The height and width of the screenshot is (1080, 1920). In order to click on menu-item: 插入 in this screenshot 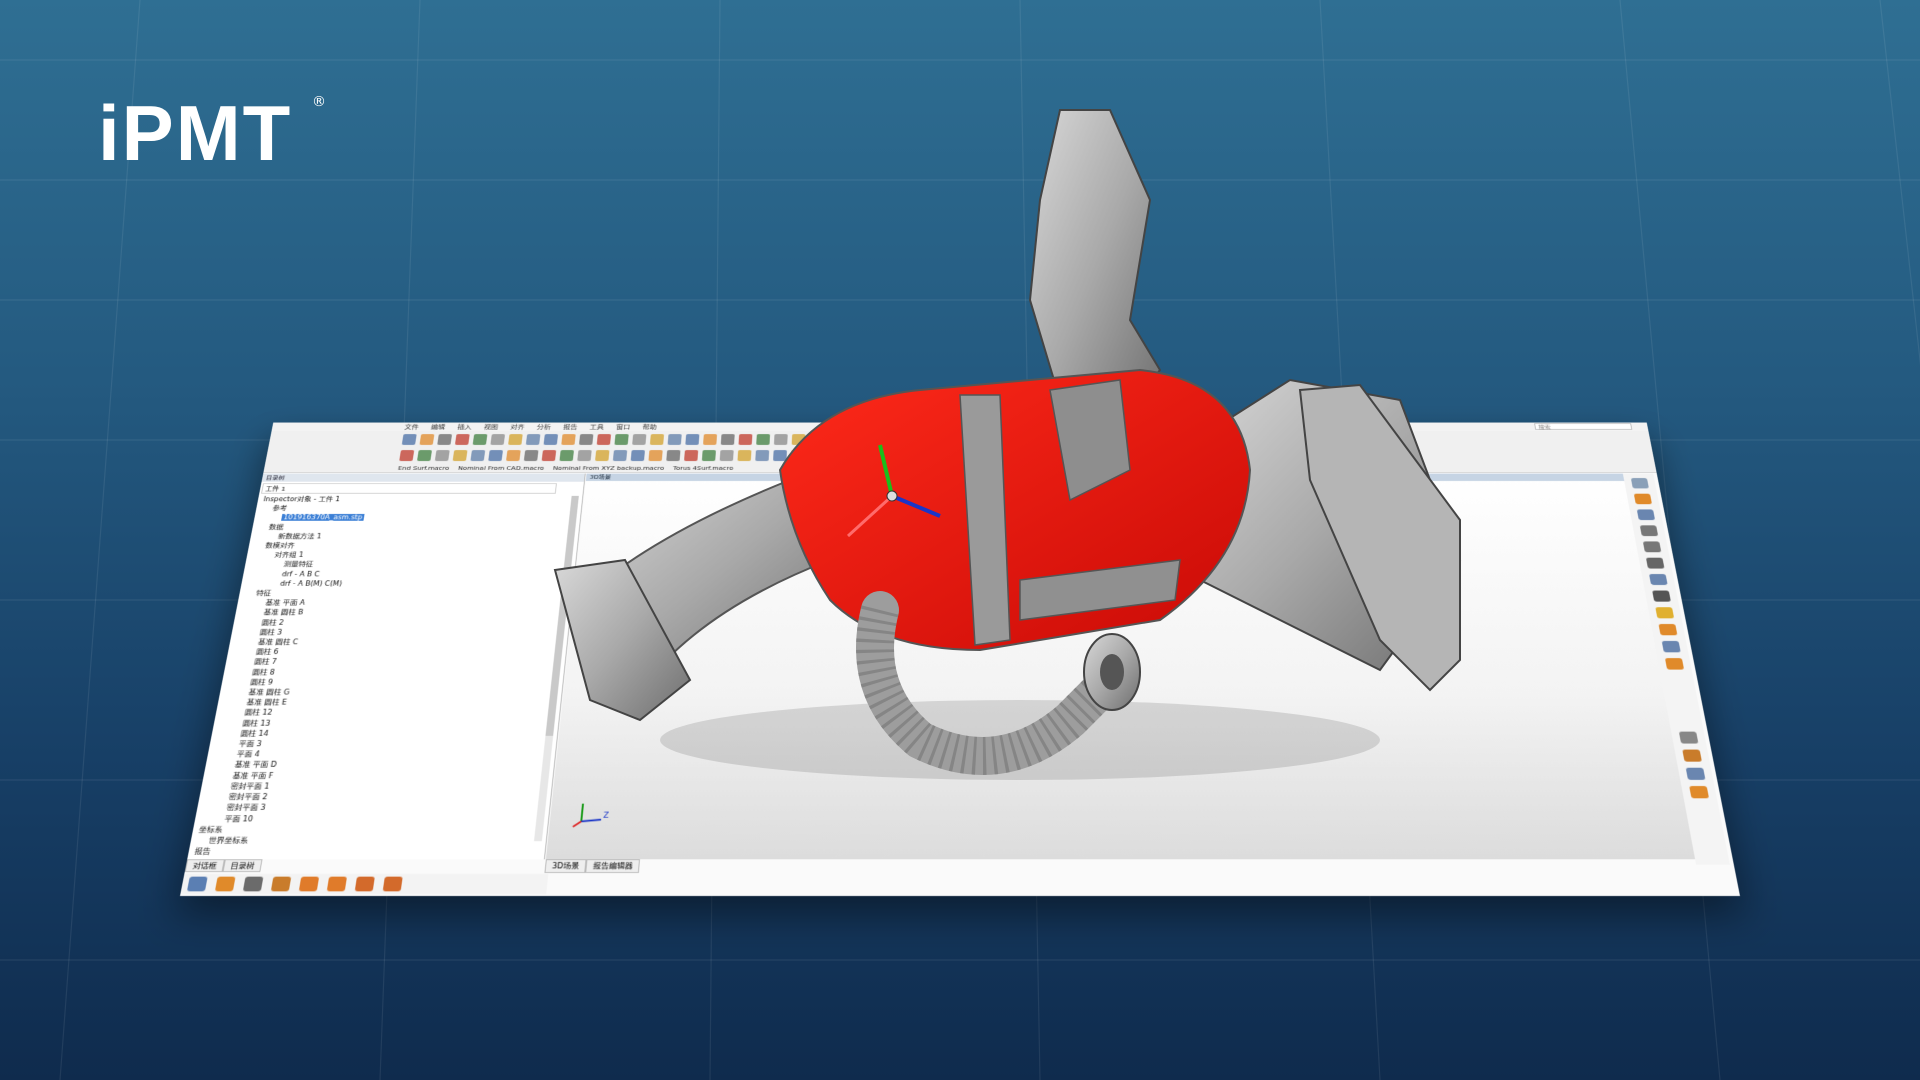, I will do `click(464, 427)`.